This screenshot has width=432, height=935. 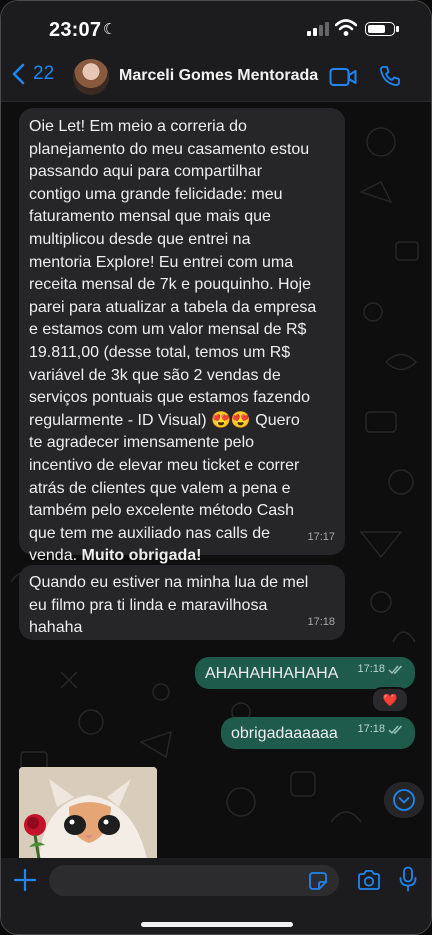 What do you see at coordinates (382, 29) in the screenshot?
I see `battery-icon` at bounding box center [382, 29].